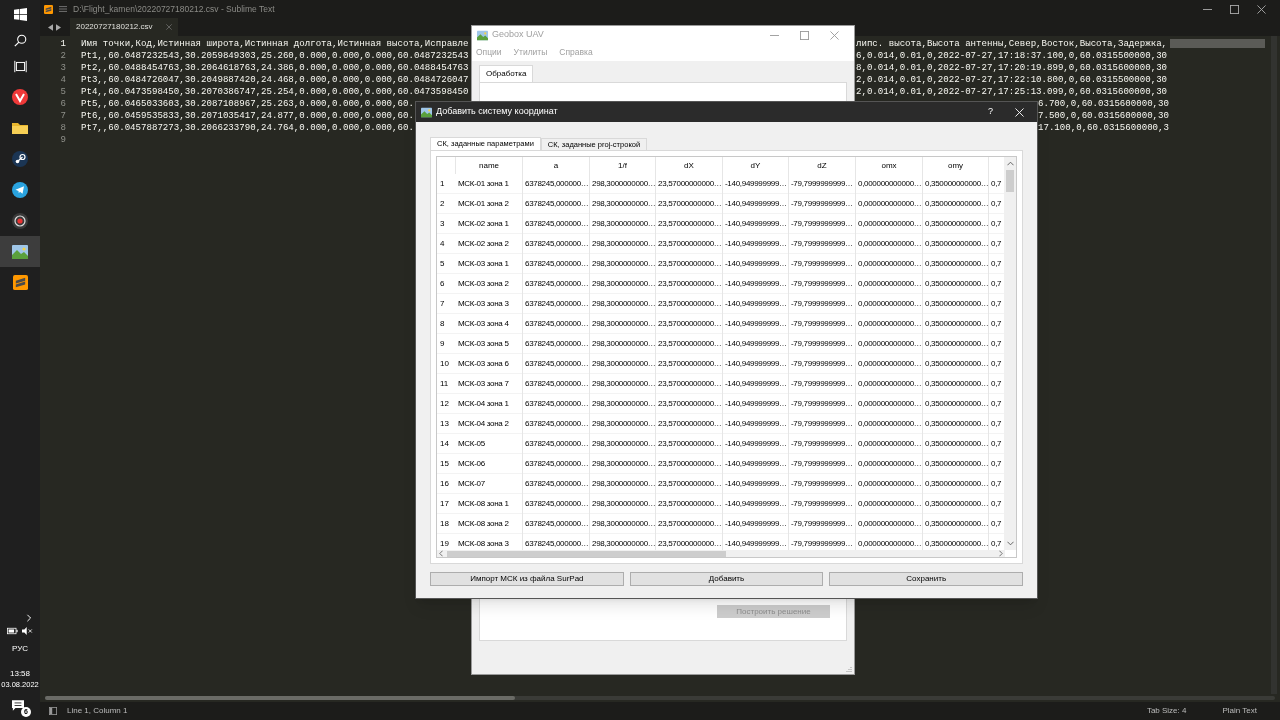  What do you see at coordinates (63, 9) in the screenshot?
I see `menu-icon` at bounding box center [63, 9].